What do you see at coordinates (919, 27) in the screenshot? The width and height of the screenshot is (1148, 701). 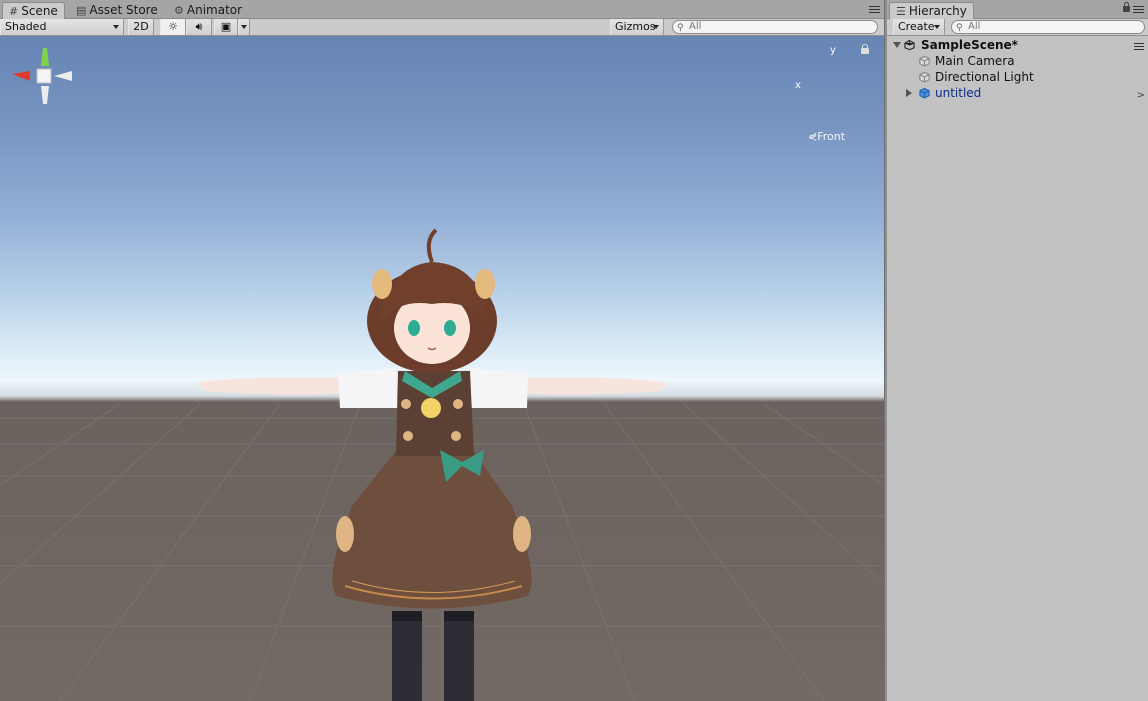 I see `create-dropdown: Create` at bounding box center [919, 27].